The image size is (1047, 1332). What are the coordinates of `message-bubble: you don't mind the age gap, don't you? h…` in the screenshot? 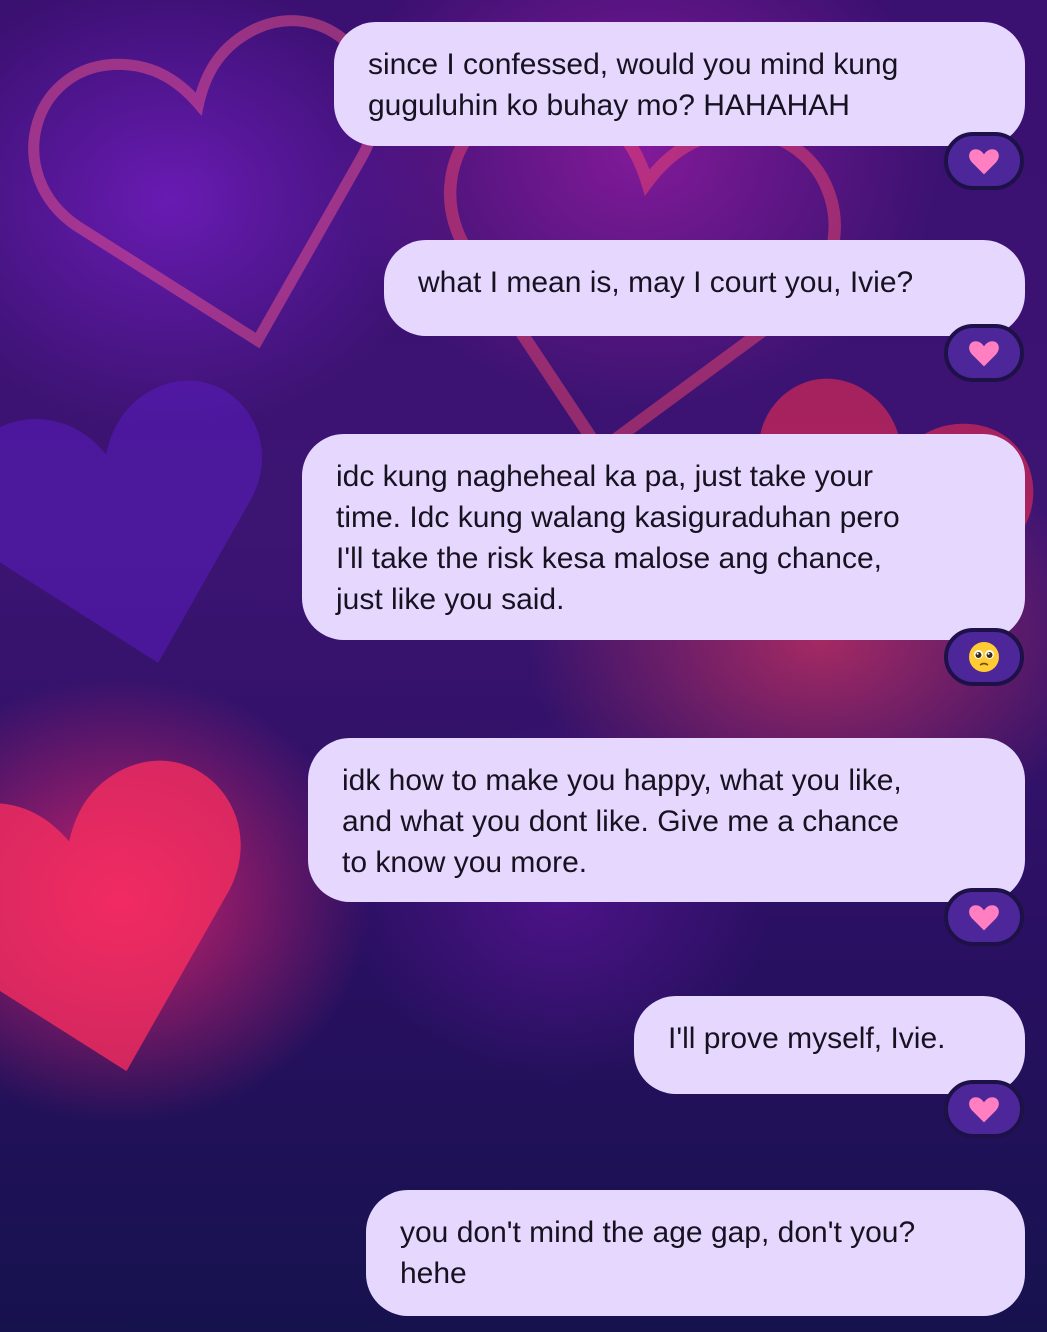 It's located at (695, 1253).